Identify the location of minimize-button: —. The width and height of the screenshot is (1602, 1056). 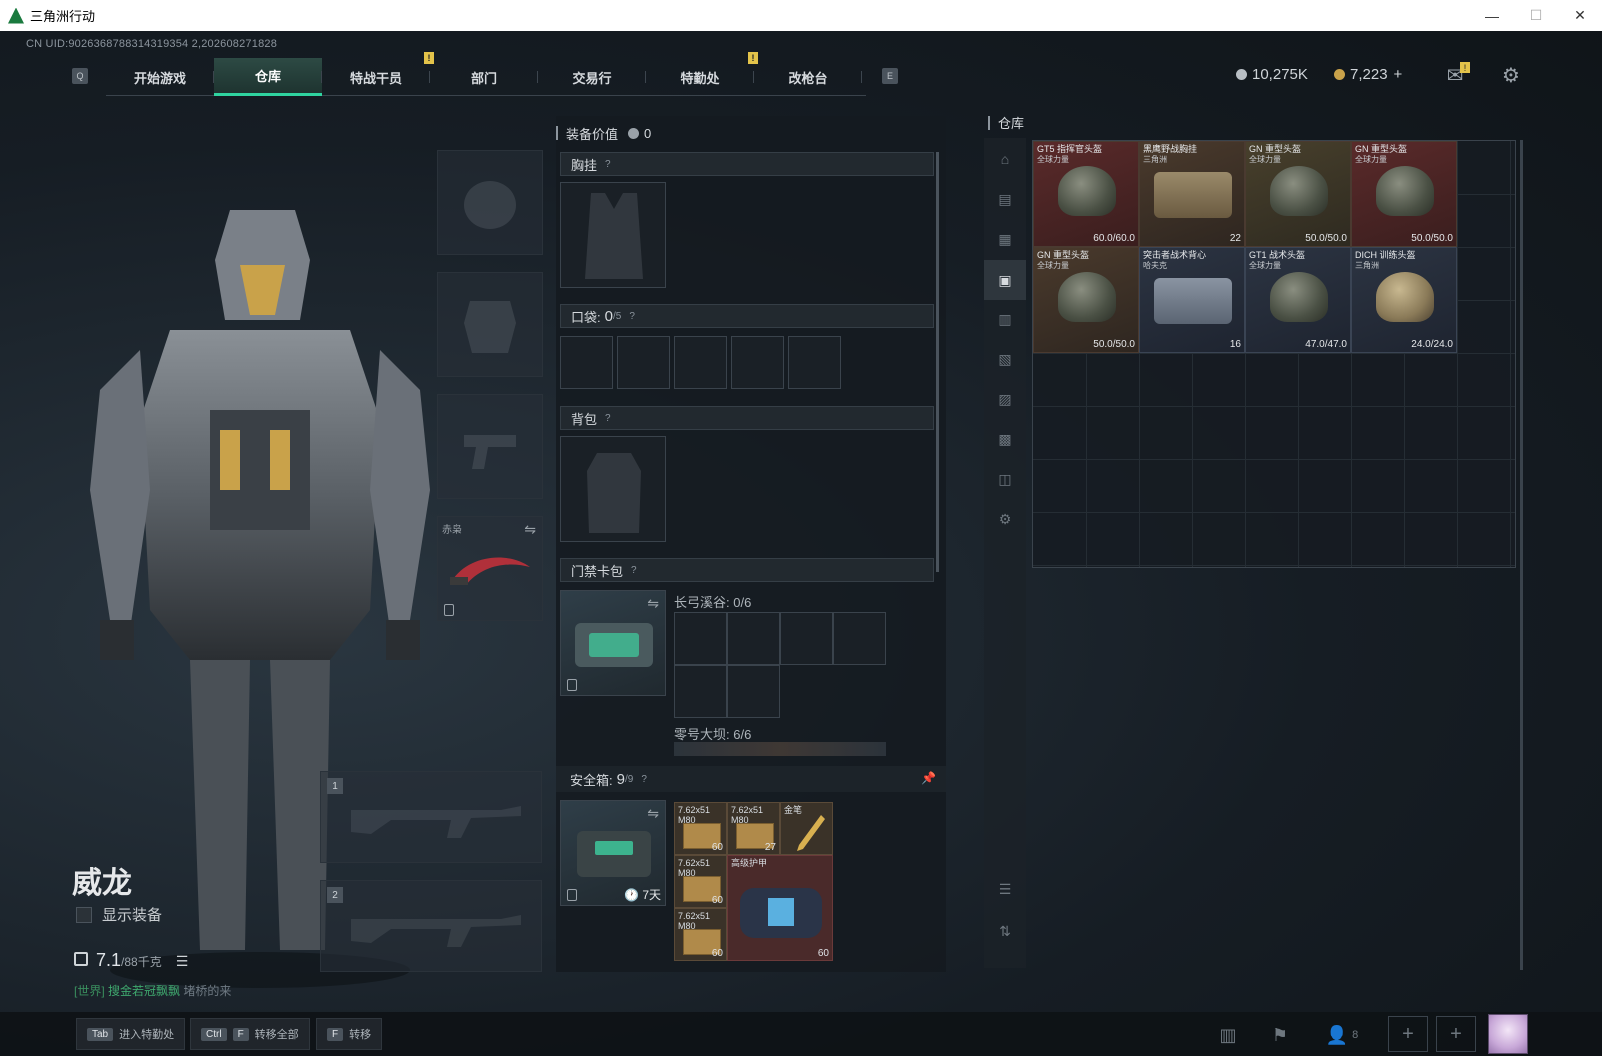
(1492, 15).